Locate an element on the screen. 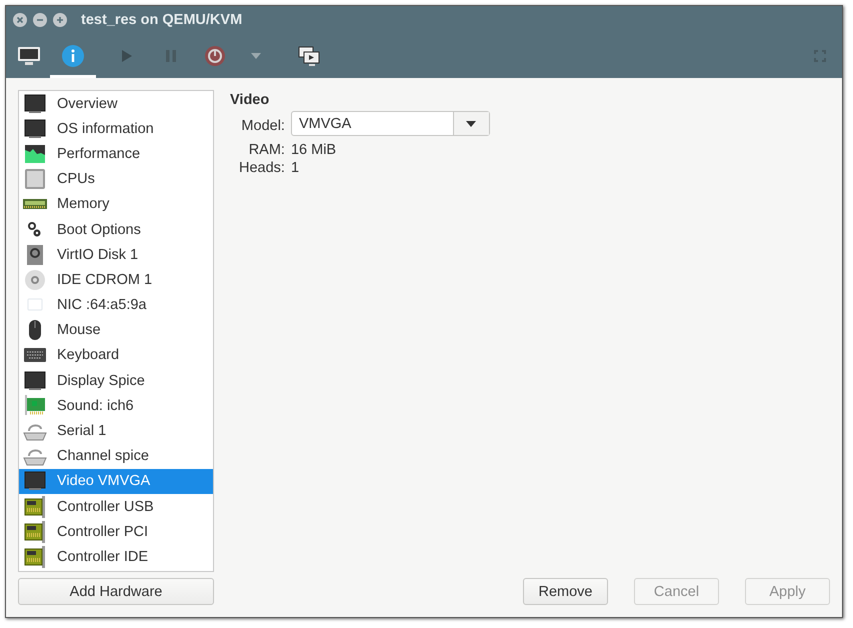  fullscreen-icon is located at coordinates (820, 56).